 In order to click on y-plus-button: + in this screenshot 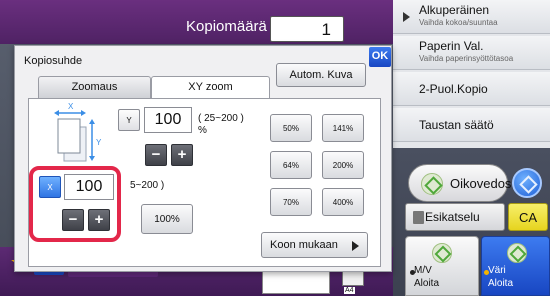, I will do `click(182, 155)`.